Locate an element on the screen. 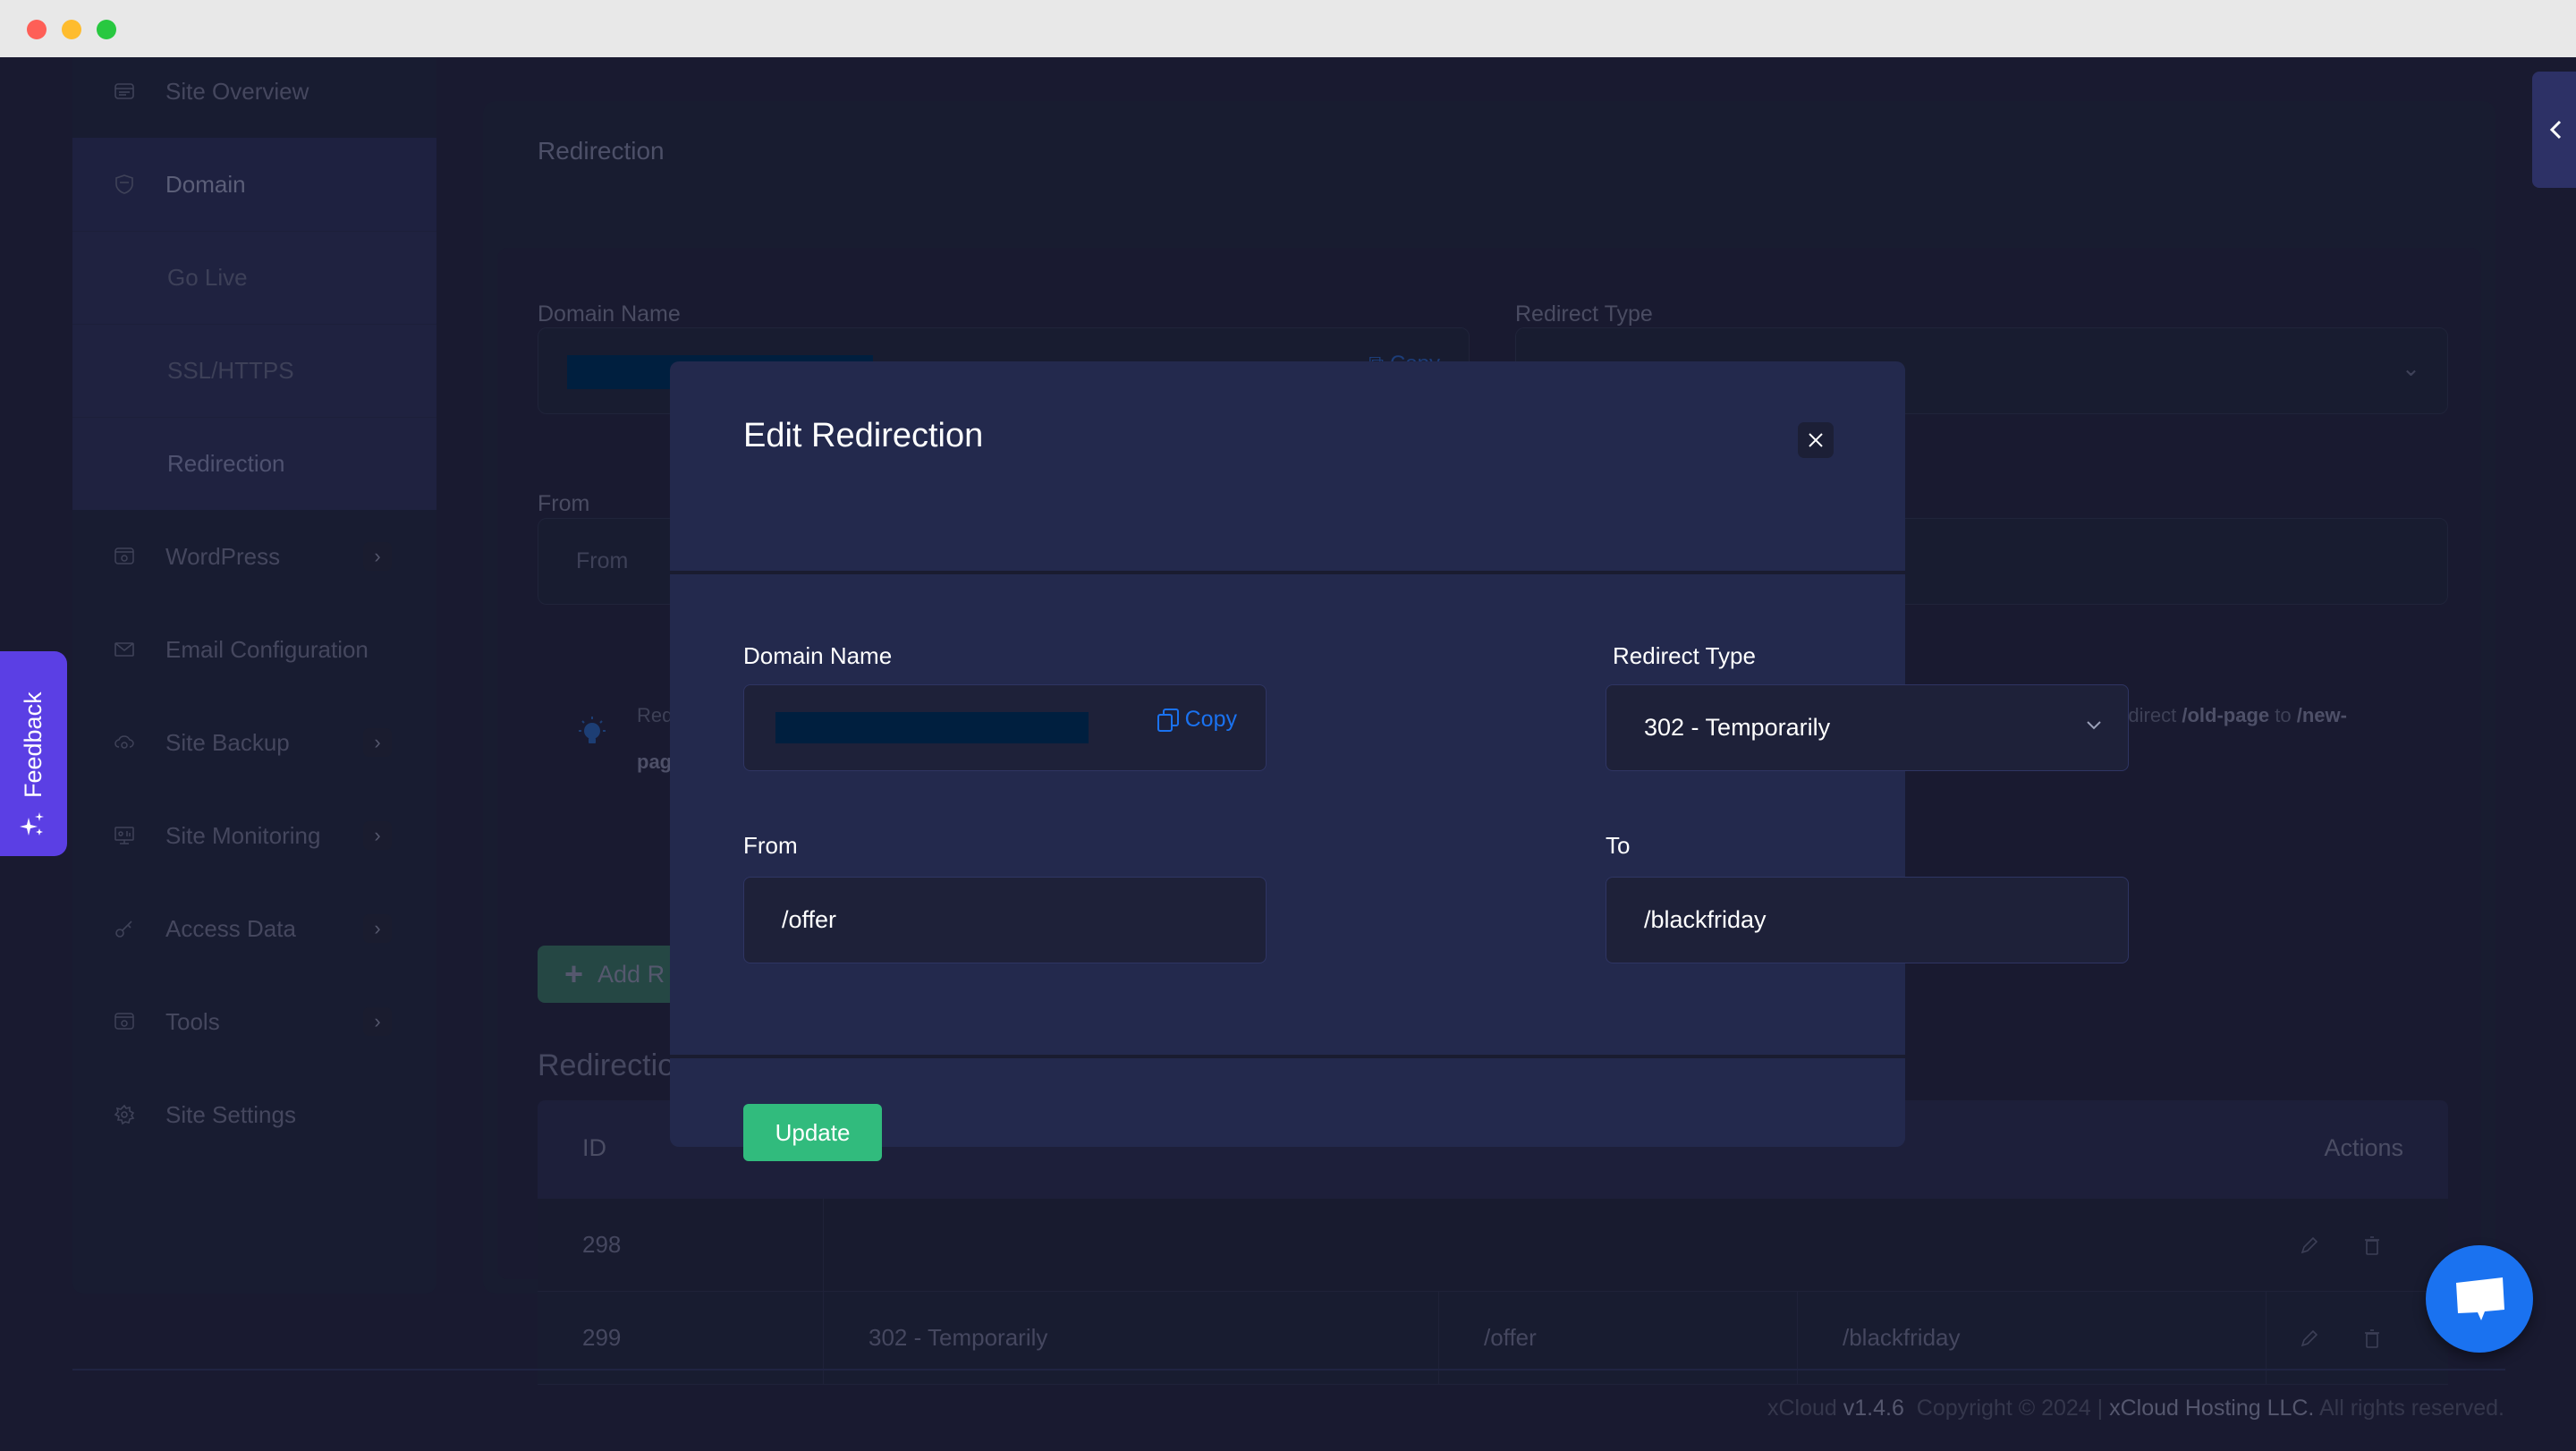 The height and width of the screenshot is (1451, 2576). sidebar-subitem-go-live: Go Live is located at coordinates (254, 277).